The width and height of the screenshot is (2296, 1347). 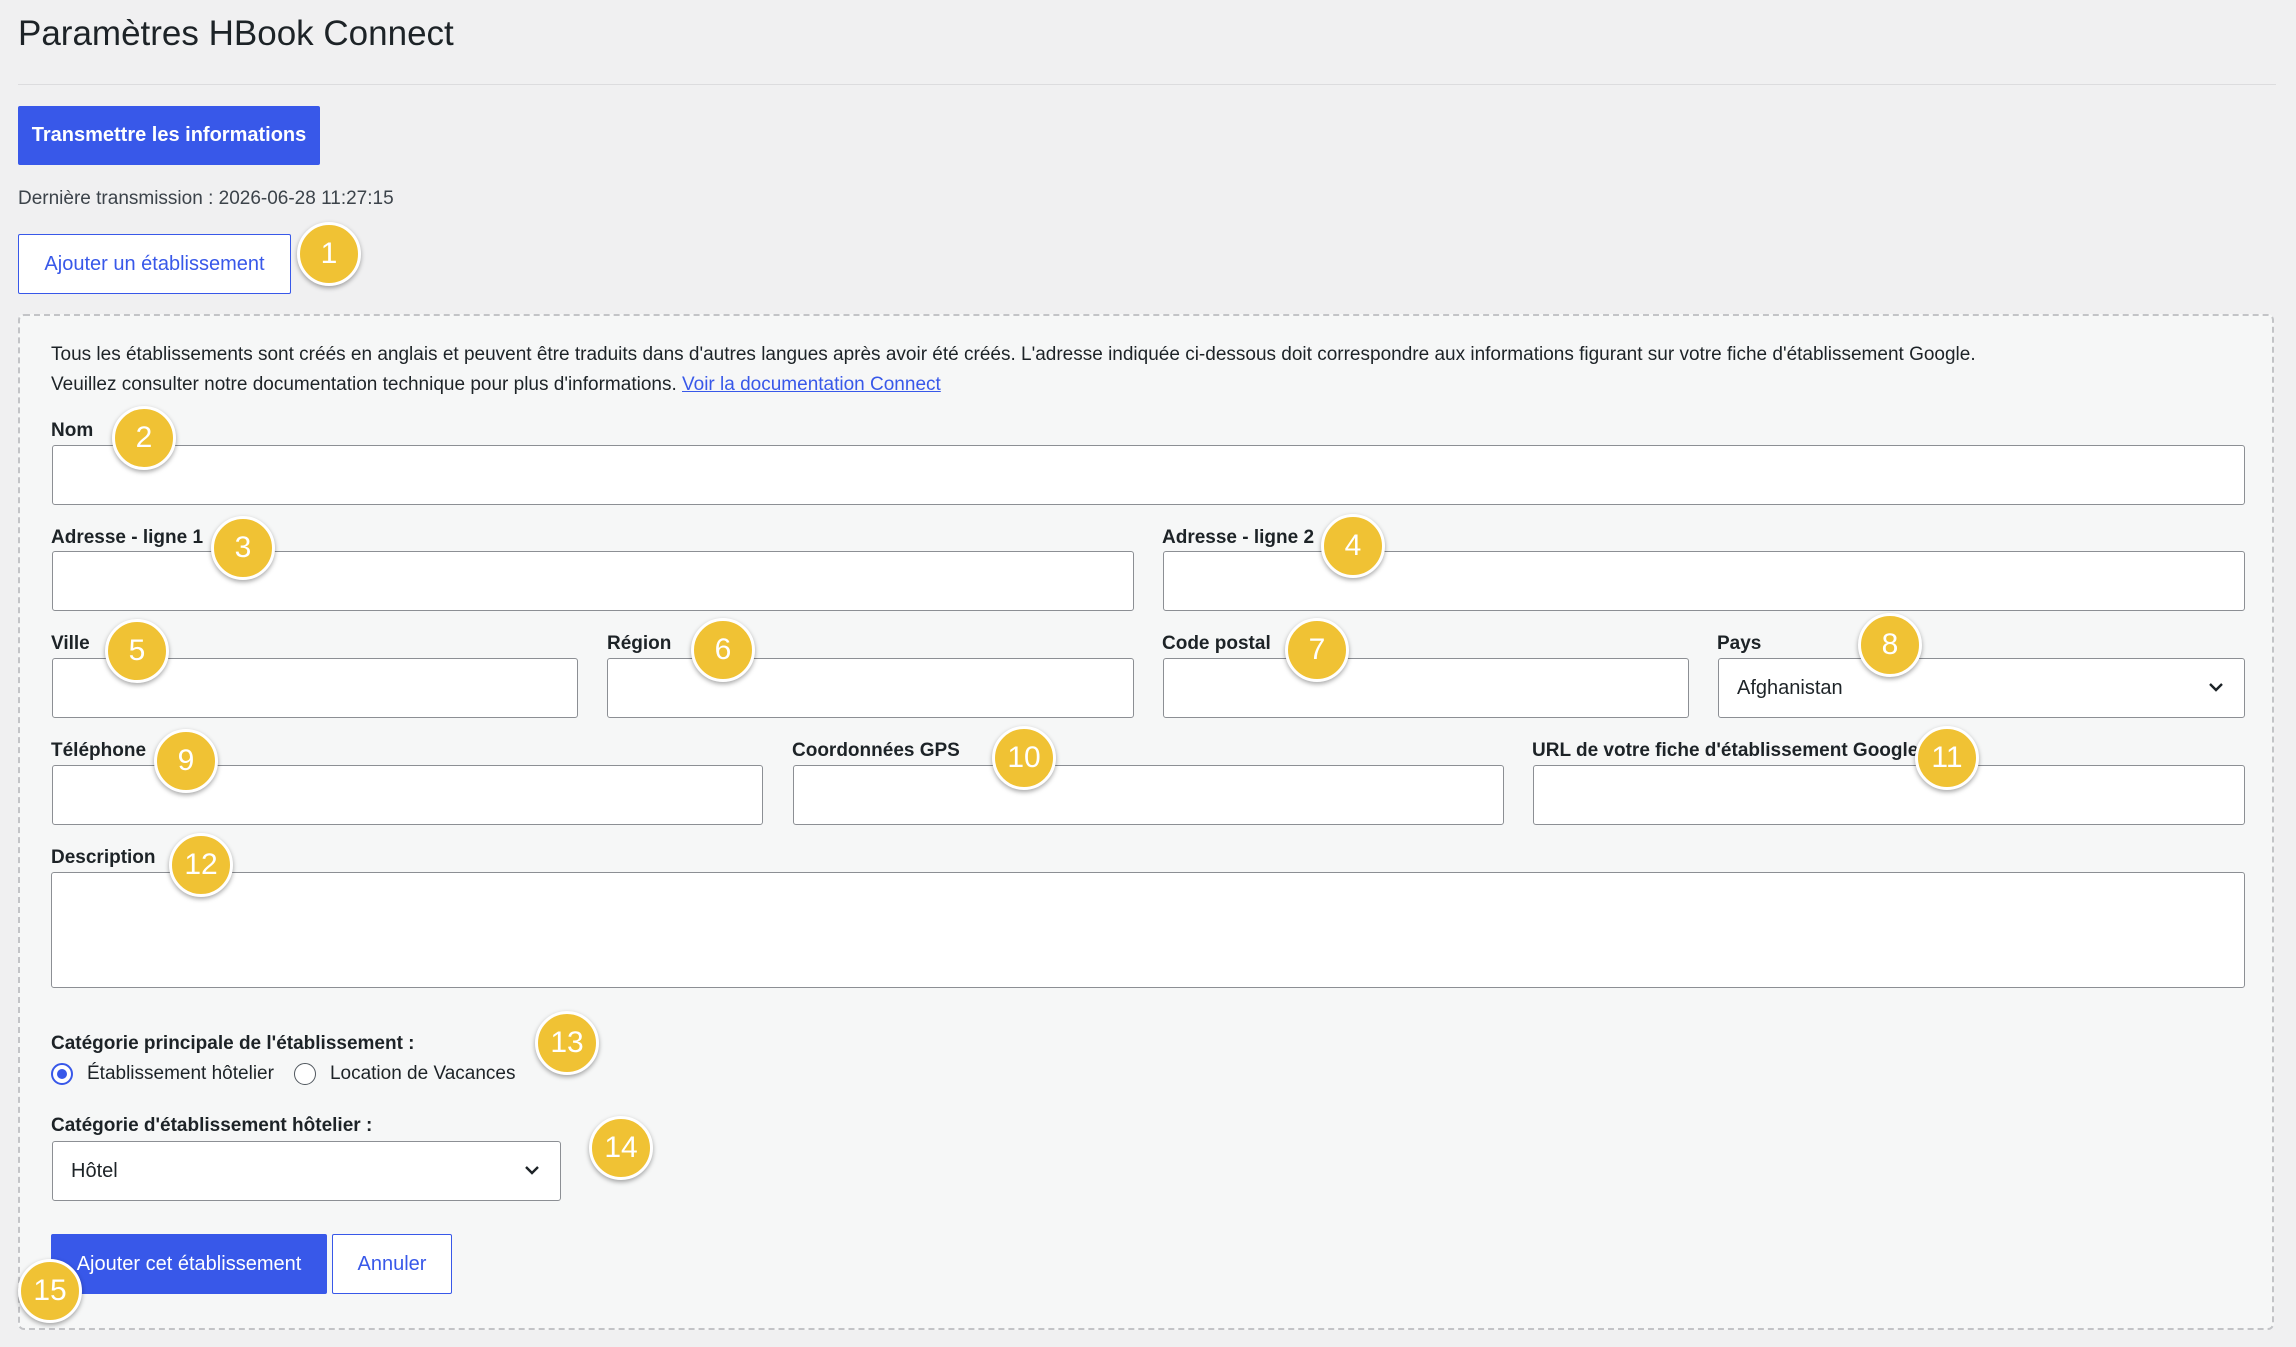 I want to click on hotel-category-select: Hôtel, so click(x=306, y=1171).